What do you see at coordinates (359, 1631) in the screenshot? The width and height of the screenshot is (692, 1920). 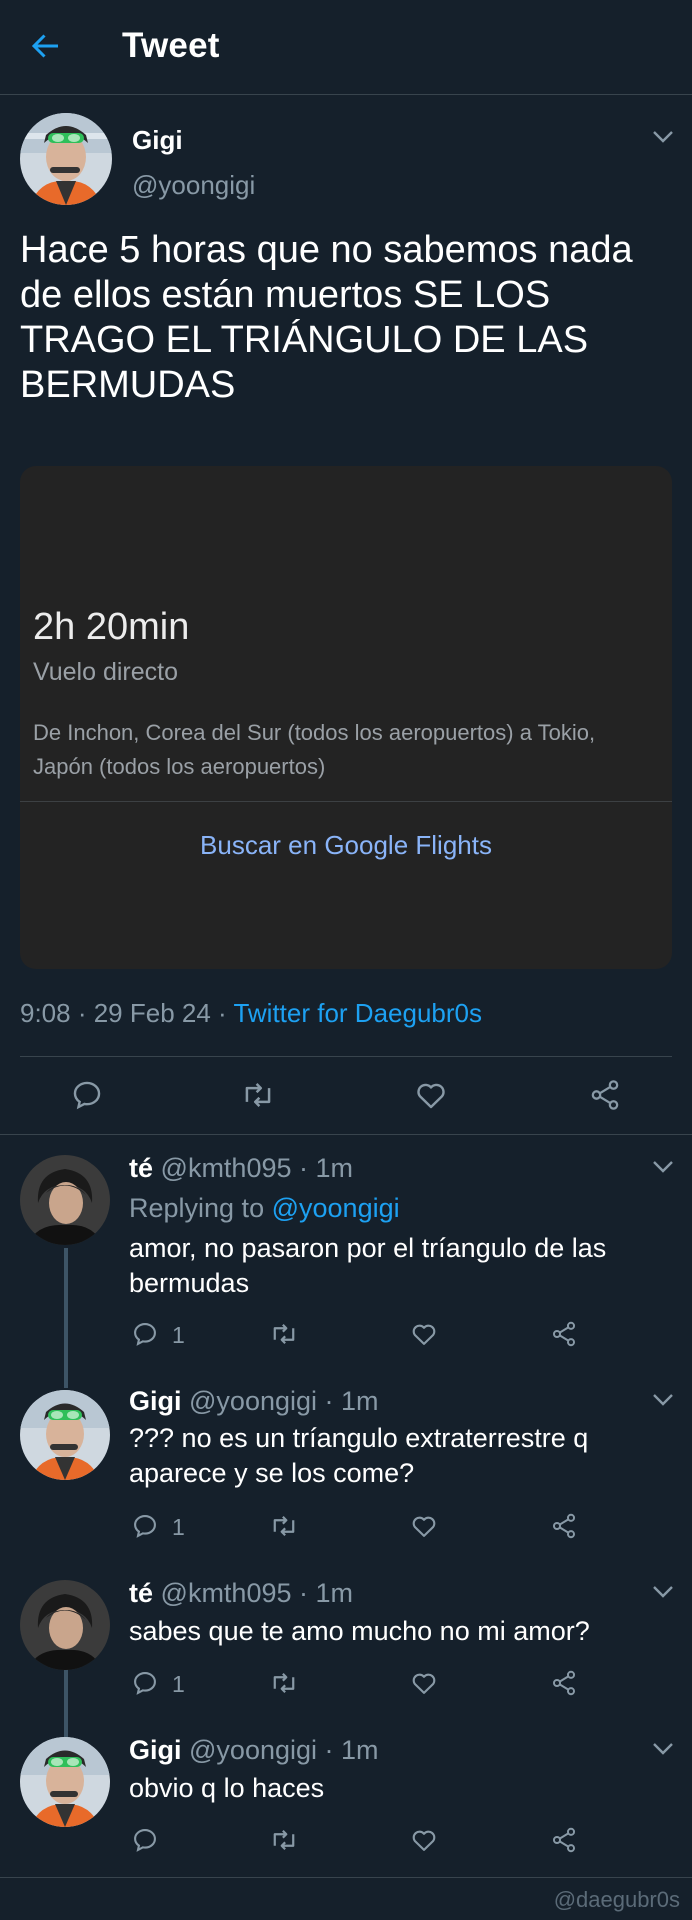 I see `reply-text: sabes que te amo mucho no mi amor?` at bounding box center [359, 1631].